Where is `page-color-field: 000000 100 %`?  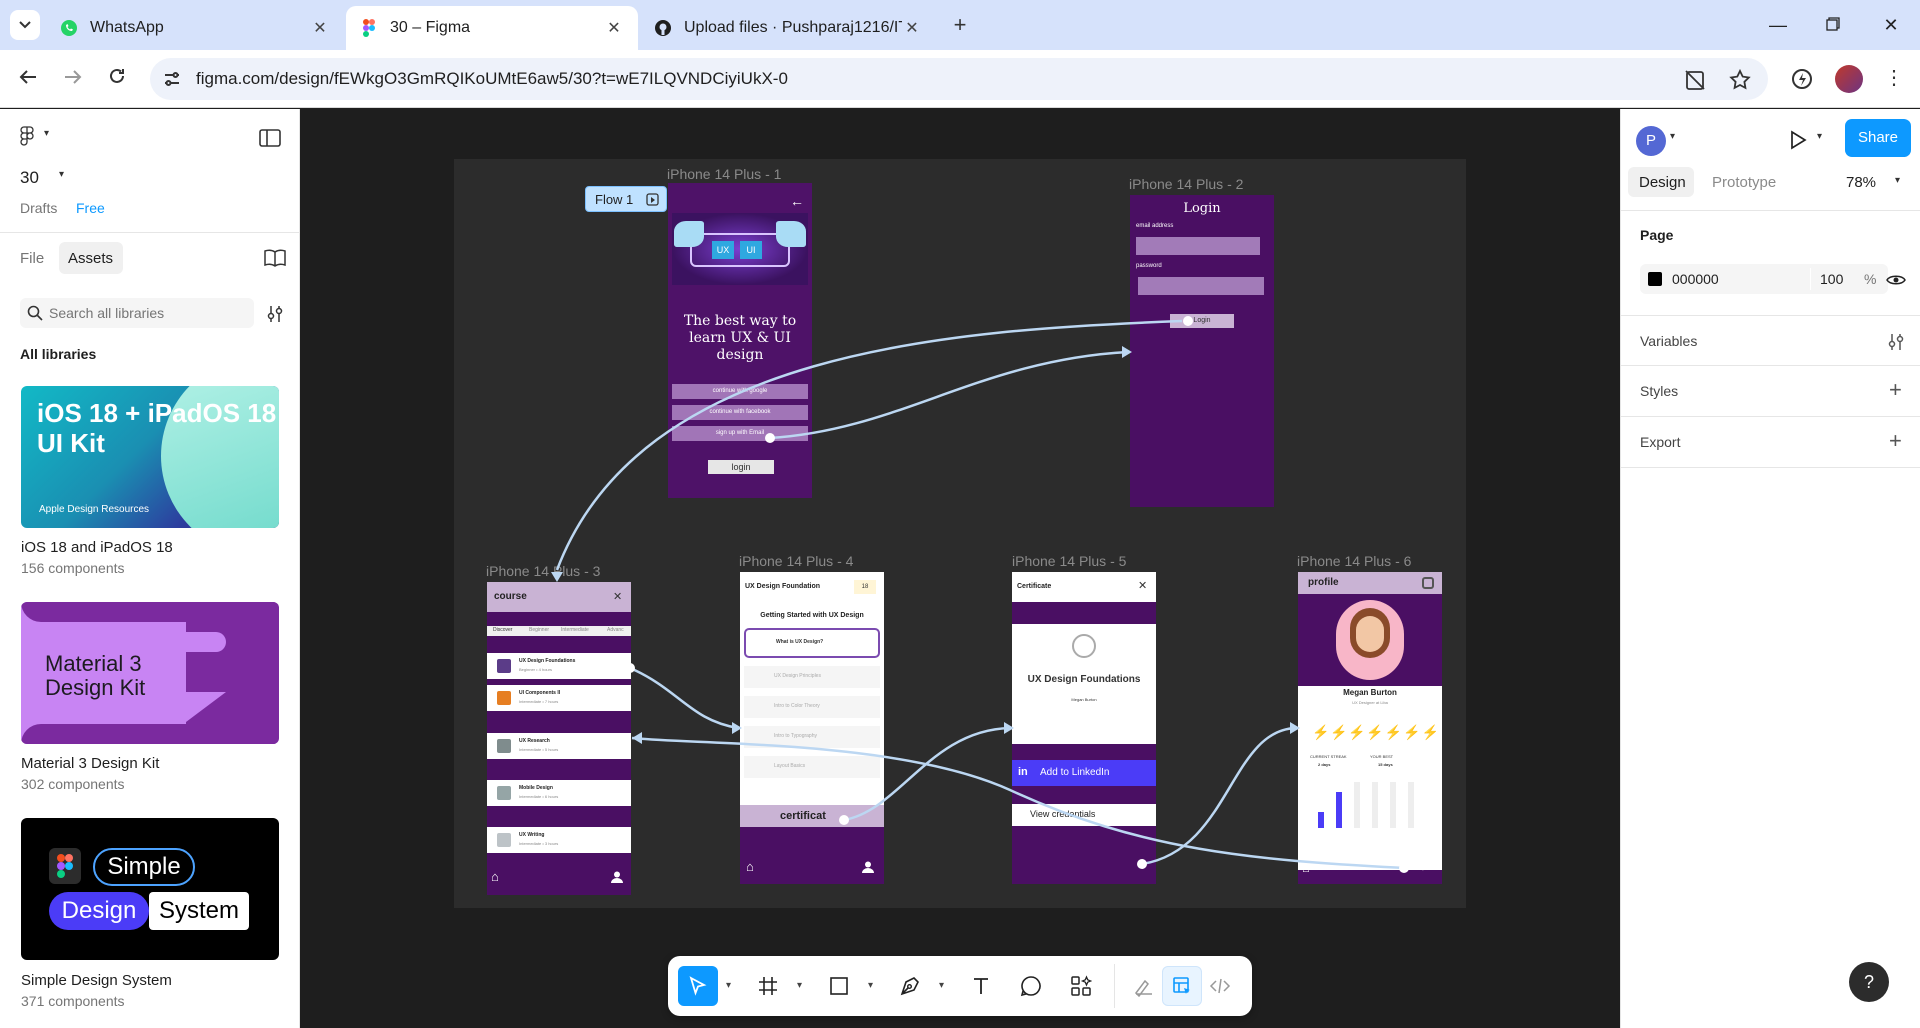 page-color-field: 000000 100 % is located at coordinates (1764, 279).